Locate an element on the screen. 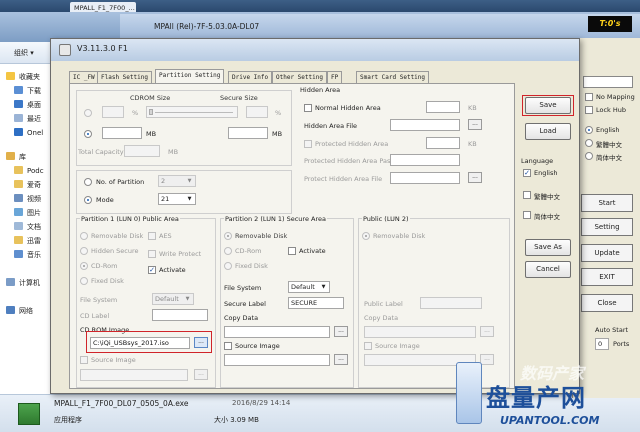 Image resolution: width=640 pixels, height=432 pixels. nav-item-pictures: 图片 is located at coordinates (27, 213).